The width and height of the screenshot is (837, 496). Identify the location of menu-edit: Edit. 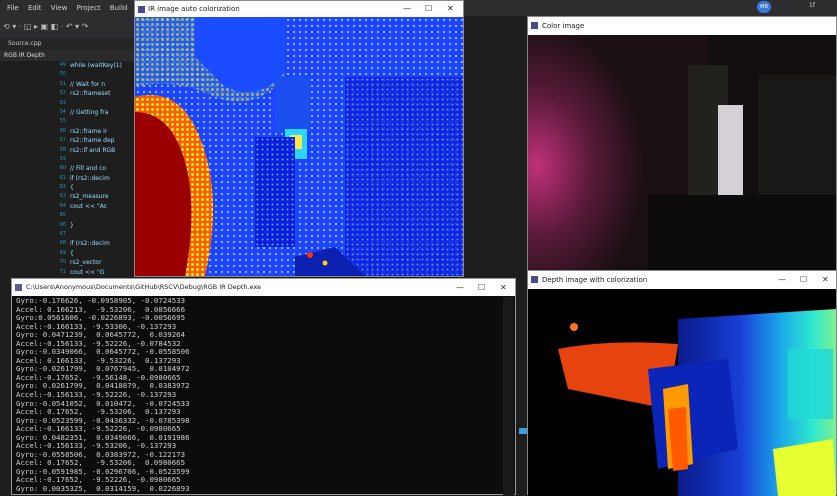
(35, 8).